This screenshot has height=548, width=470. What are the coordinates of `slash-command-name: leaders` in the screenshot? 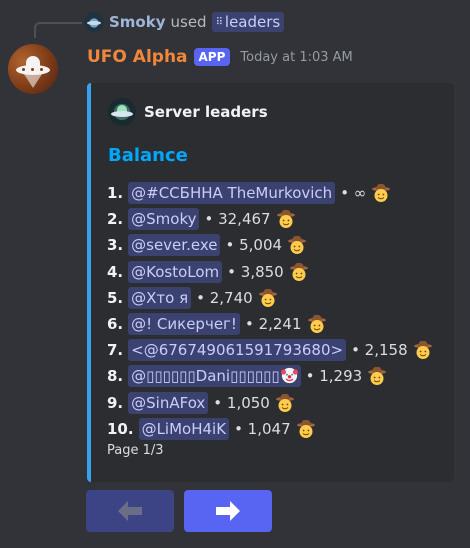 It's located at (252, 22).